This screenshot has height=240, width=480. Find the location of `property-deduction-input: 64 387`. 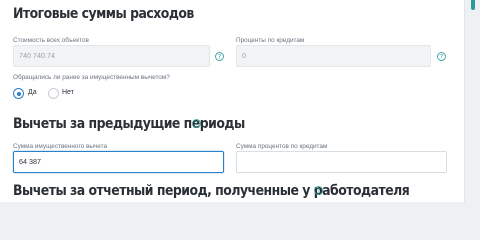

property-deduction-input: 64 387 is located at coordinates (118, 162).